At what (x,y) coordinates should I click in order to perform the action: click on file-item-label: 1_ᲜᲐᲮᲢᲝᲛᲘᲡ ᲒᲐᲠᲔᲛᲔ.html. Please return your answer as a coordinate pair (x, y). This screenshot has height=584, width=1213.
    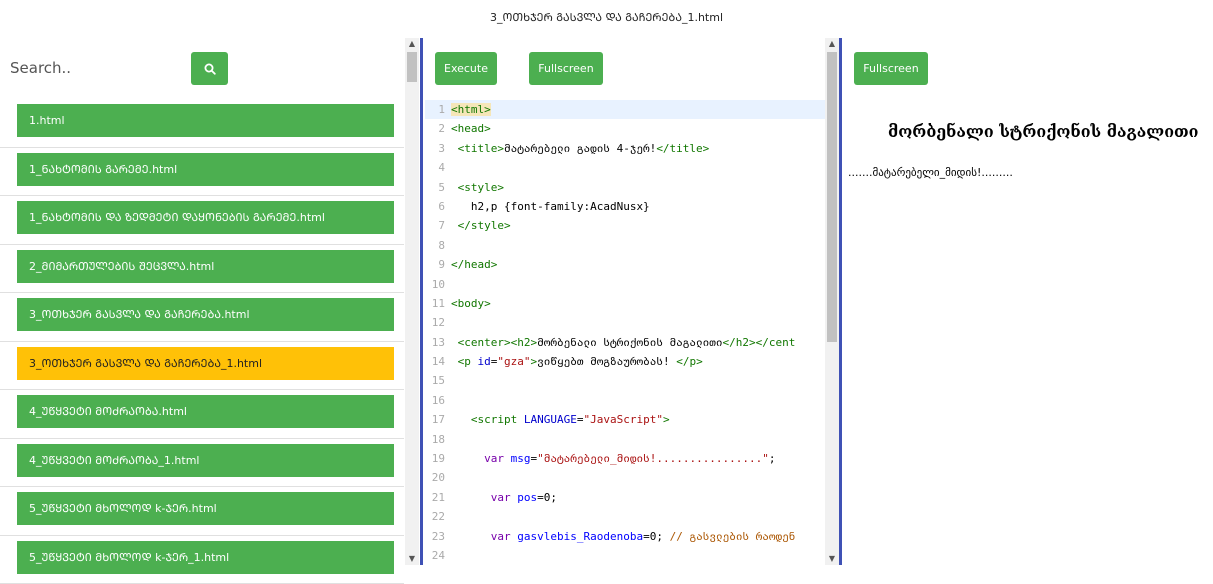
    Looking at the image, I should click on (97, 169).